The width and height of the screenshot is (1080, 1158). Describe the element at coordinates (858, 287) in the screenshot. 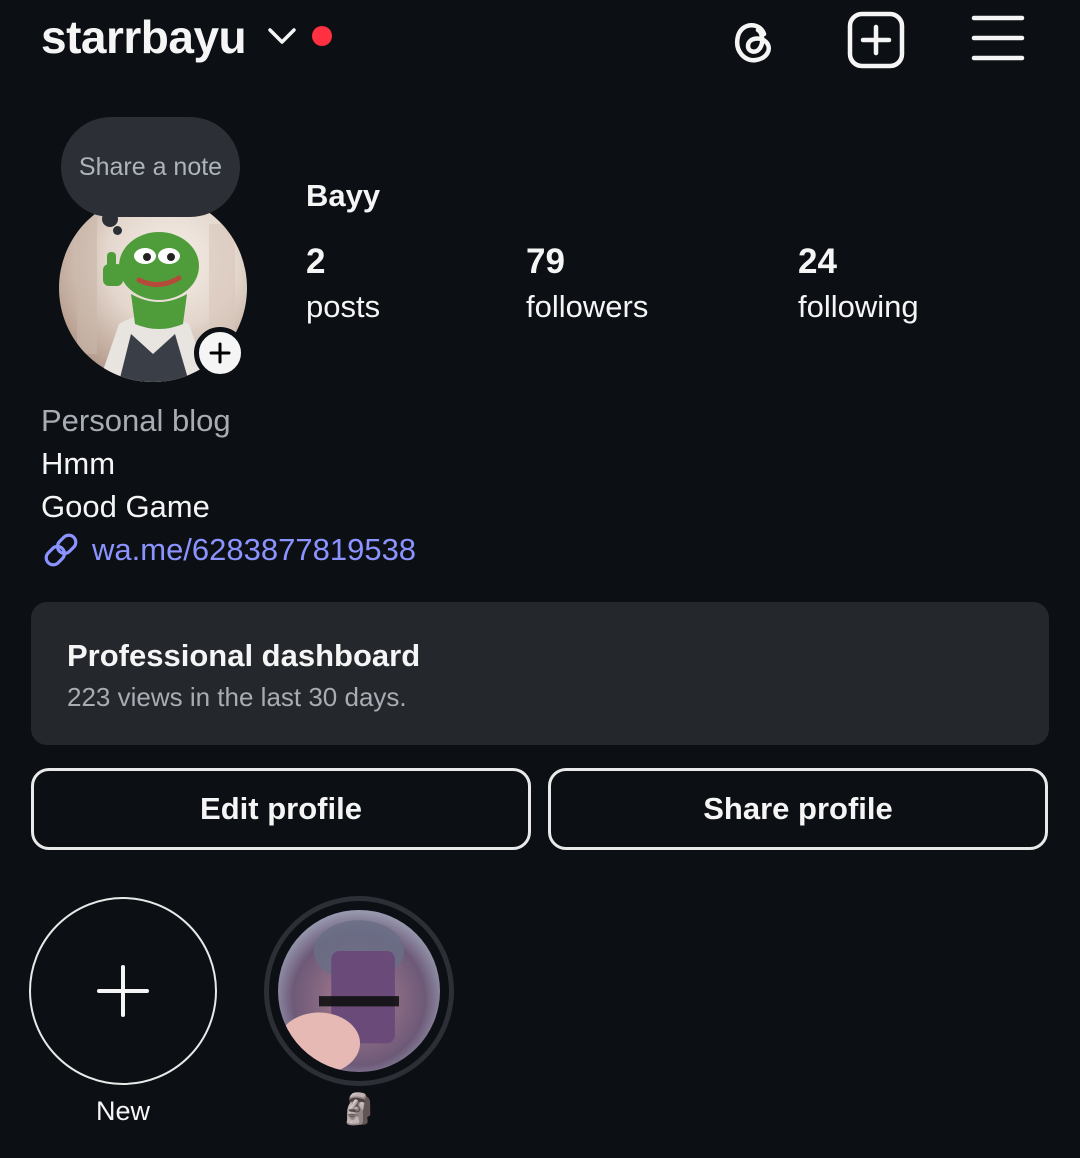

I see `following-stat: 24 following` at that location.